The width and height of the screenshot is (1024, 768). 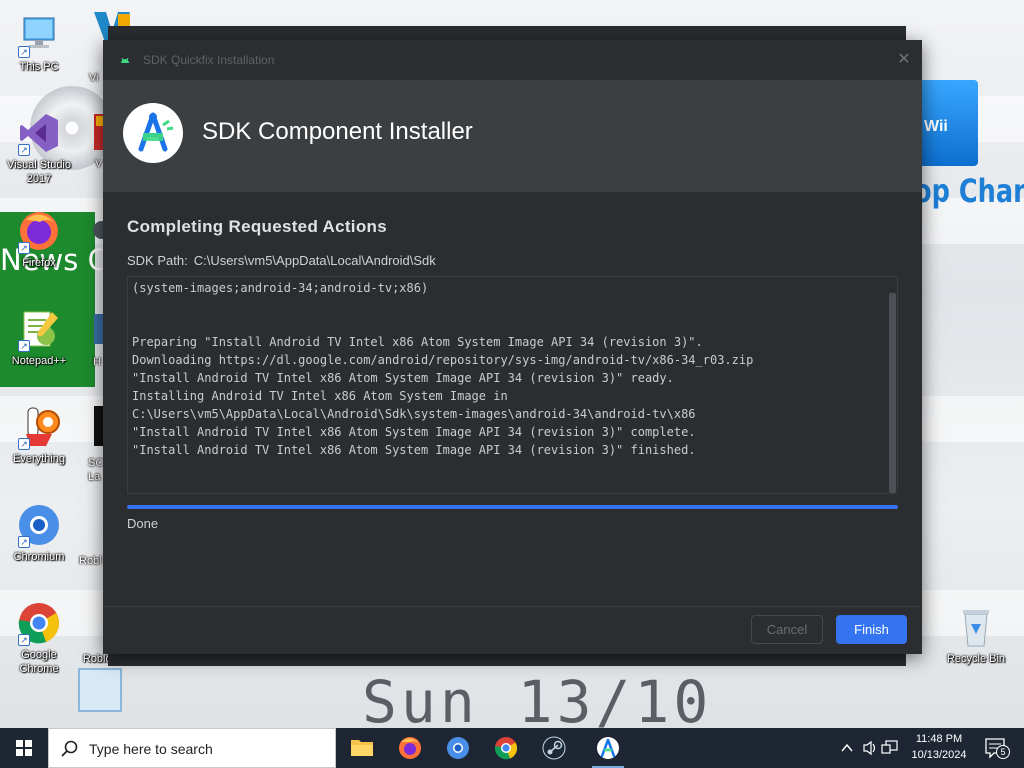 I want to click on log-scrollbar, so click(x=892, y=385).